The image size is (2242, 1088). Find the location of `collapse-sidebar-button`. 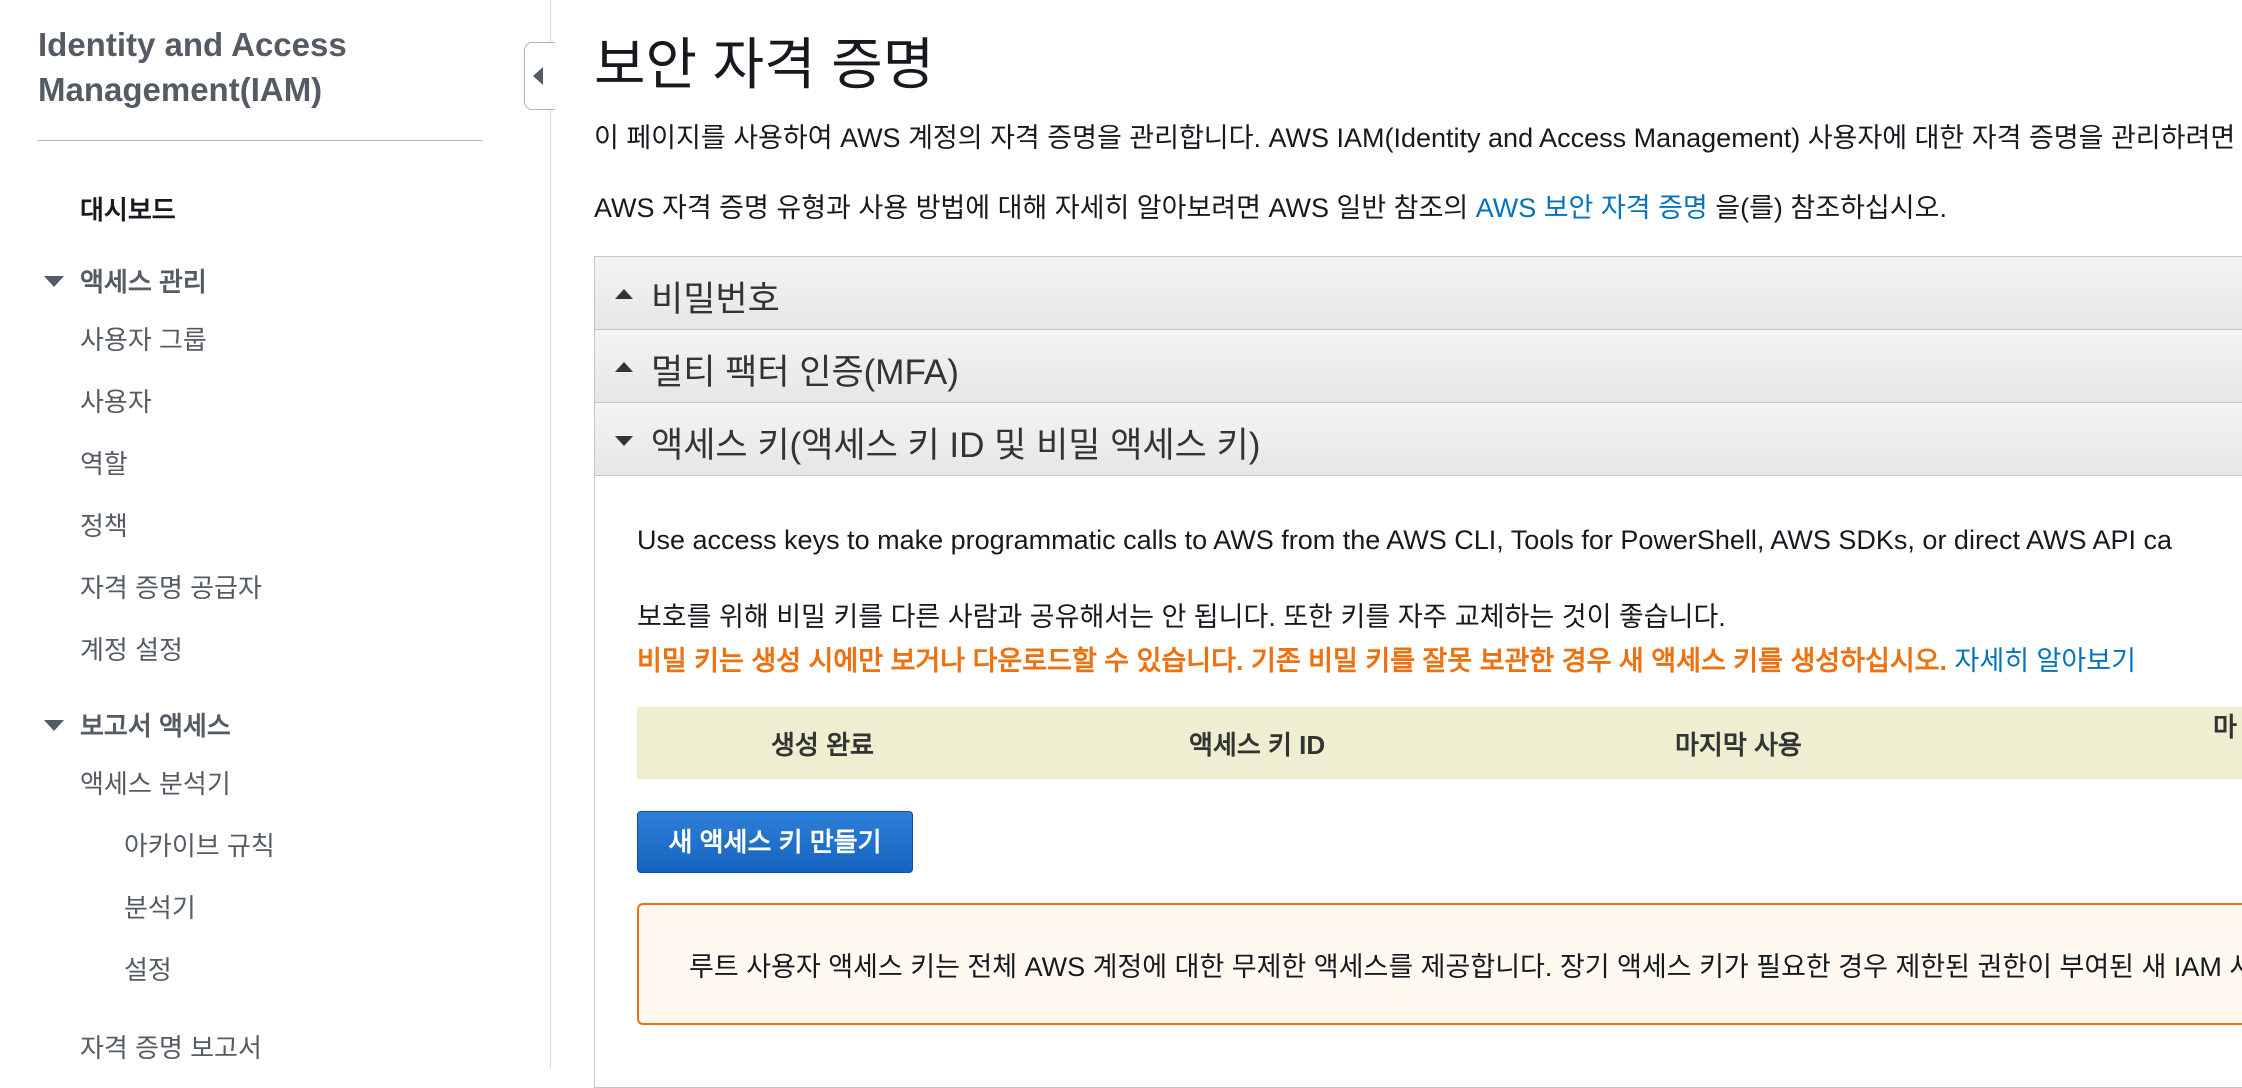

collapse-sidebar-button is located at coordinates (539, 76).